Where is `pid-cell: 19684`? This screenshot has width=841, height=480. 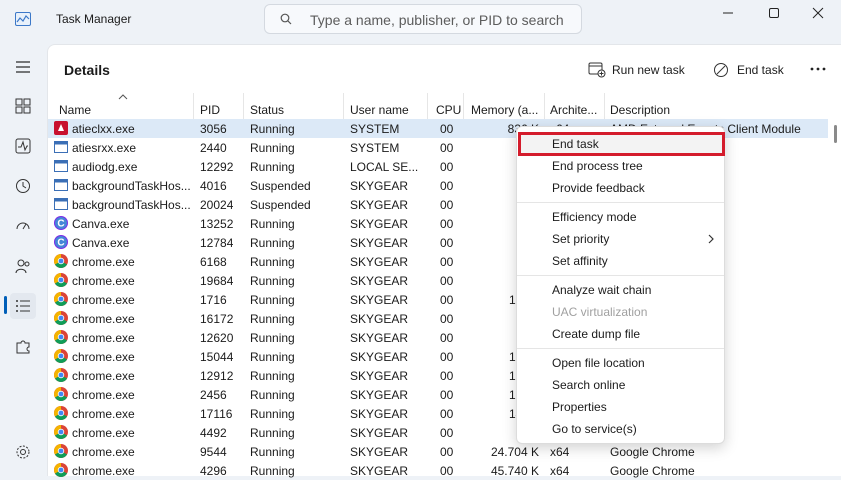 pid-cell: 19684 is located at coordinates (217, 281).